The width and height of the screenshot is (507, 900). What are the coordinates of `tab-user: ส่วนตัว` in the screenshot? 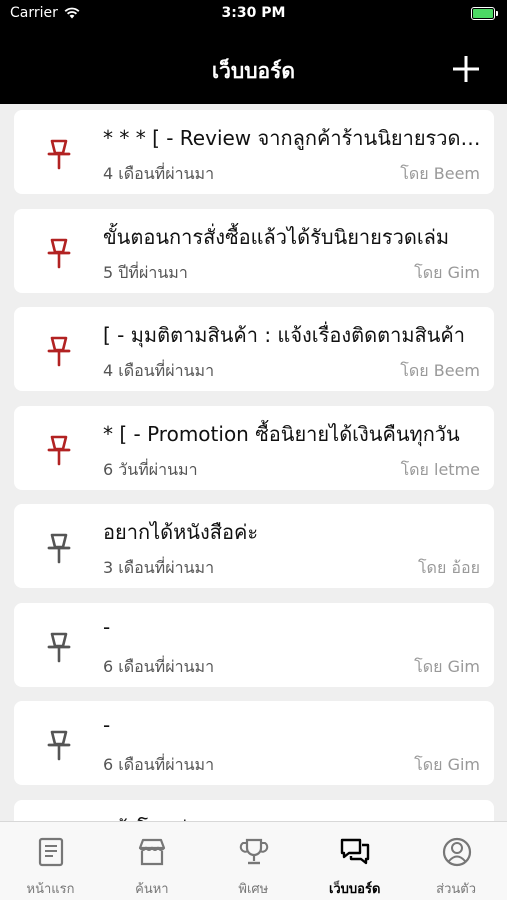 It's located at (456, 861).